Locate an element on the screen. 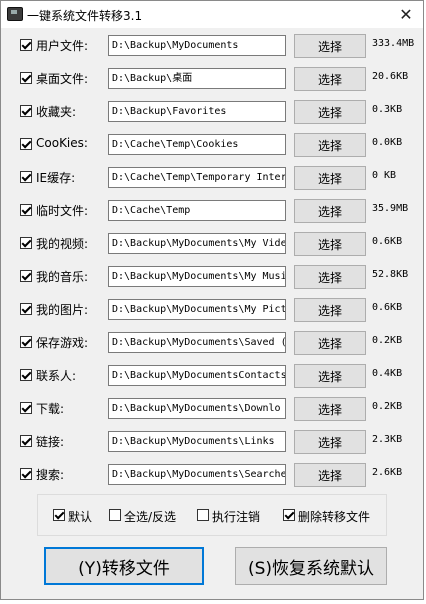  folder-row: CooKies: D:\Cache\Temp\Cookies 选择 0.0KB is located at coordinates (212, 145).